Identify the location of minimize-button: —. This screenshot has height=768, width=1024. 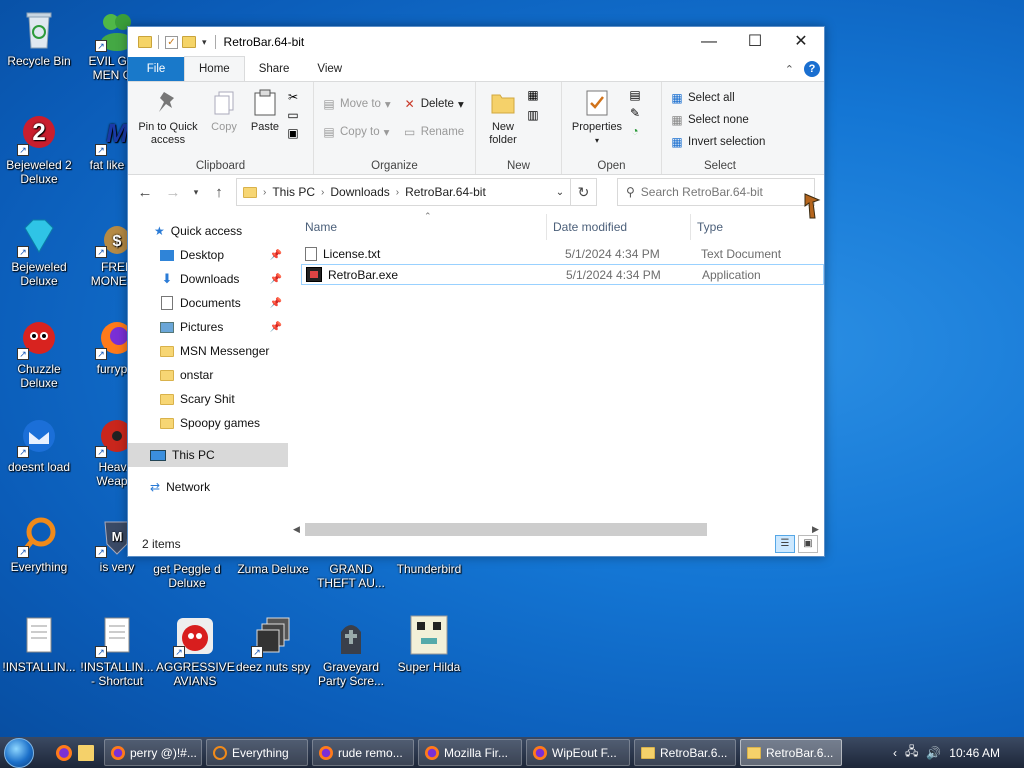
(709, 42).